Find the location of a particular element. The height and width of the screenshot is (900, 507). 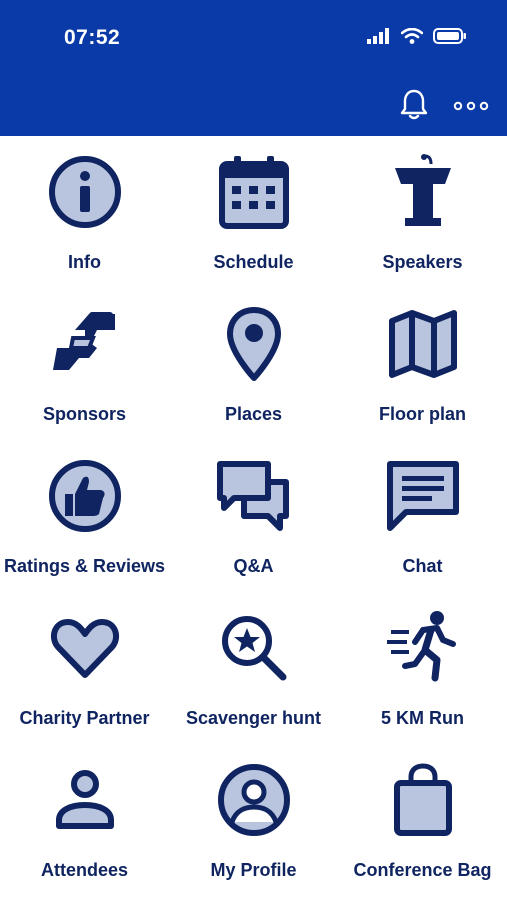

handshake-icon is located at coordinates (85, 344).